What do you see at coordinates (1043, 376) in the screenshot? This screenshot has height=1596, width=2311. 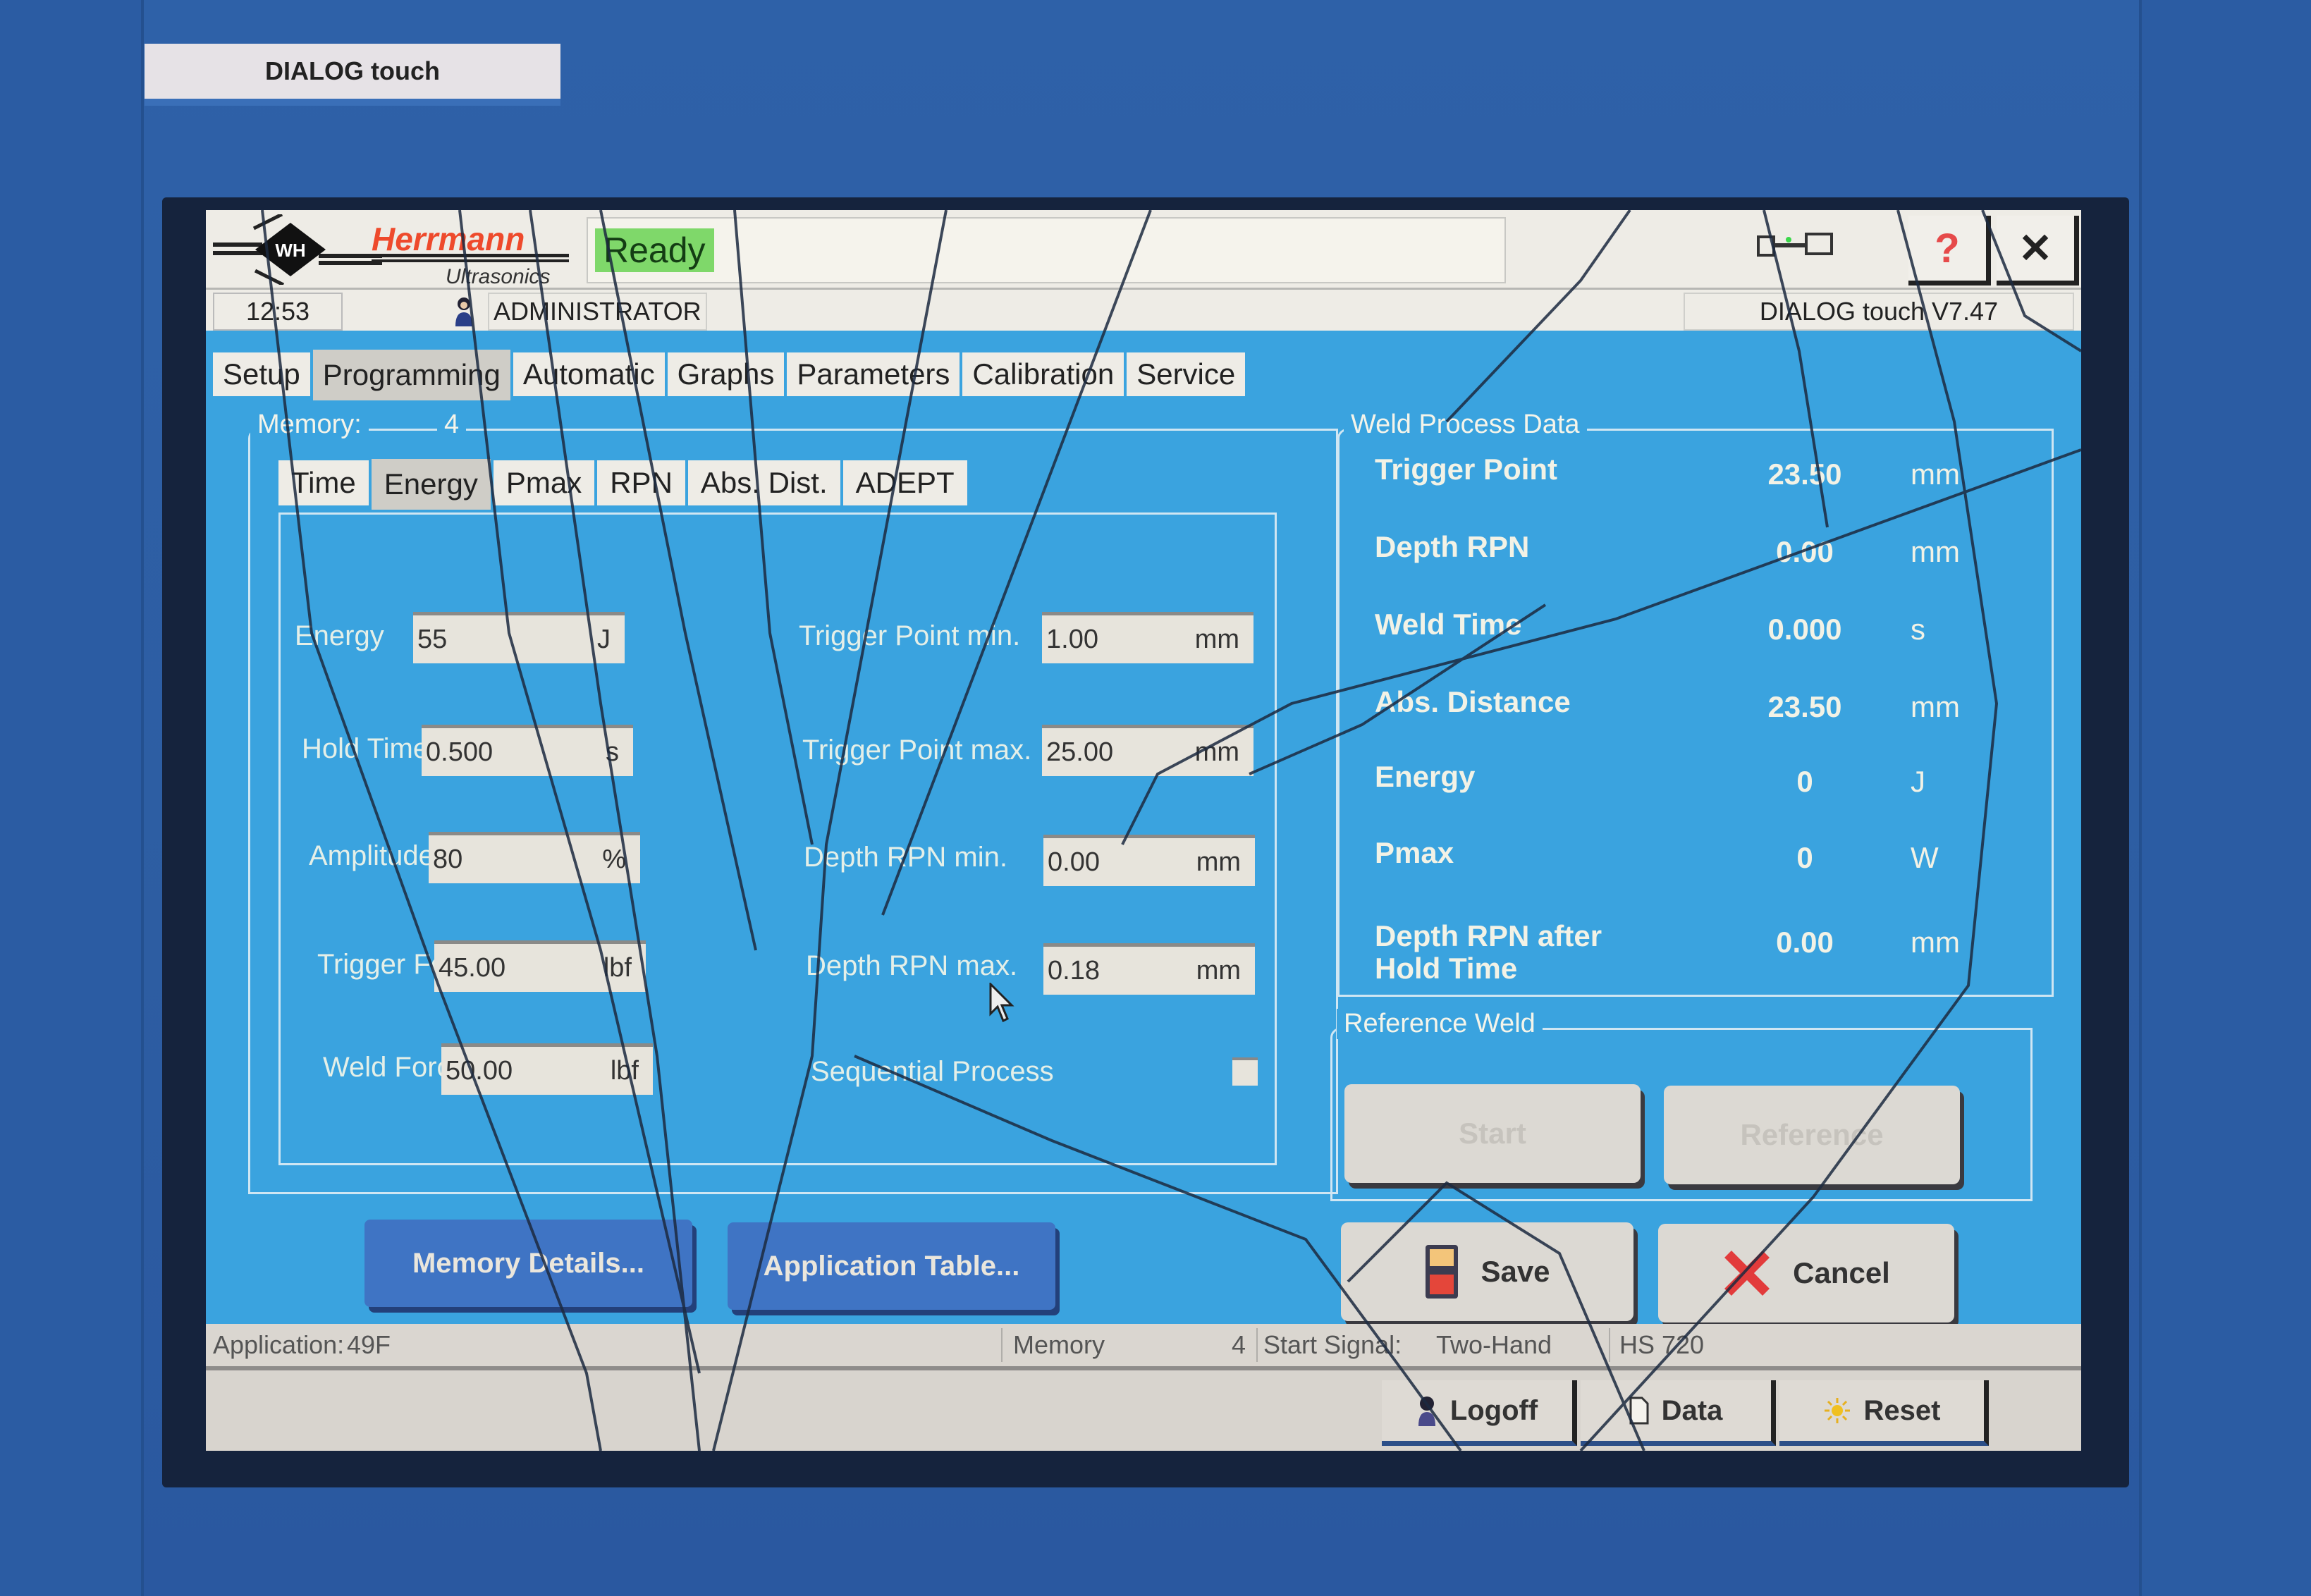 I see `tab-calibration: Calibration` at bounding box center [1043, 376].